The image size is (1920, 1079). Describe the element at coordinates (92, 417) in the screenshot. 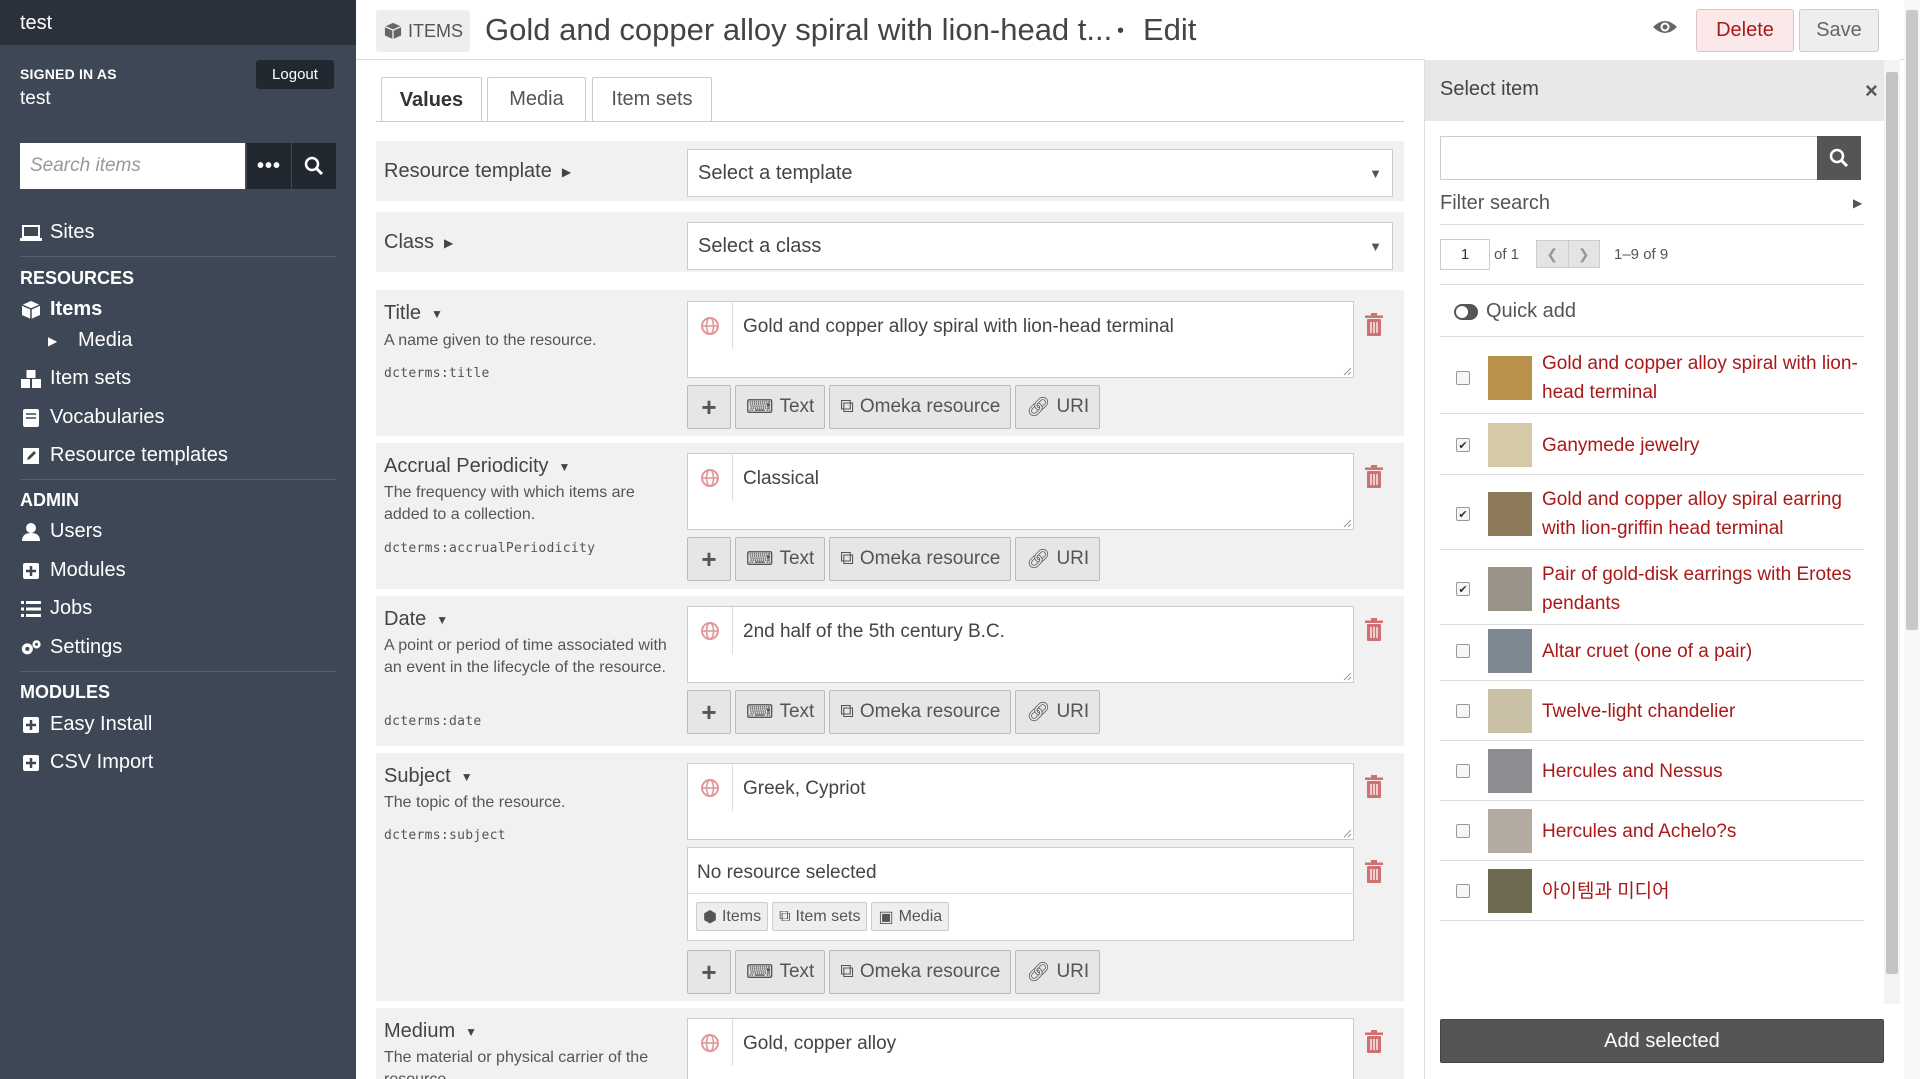

I see `sidebar-item-vocabularies: Vocabularies` at that location.